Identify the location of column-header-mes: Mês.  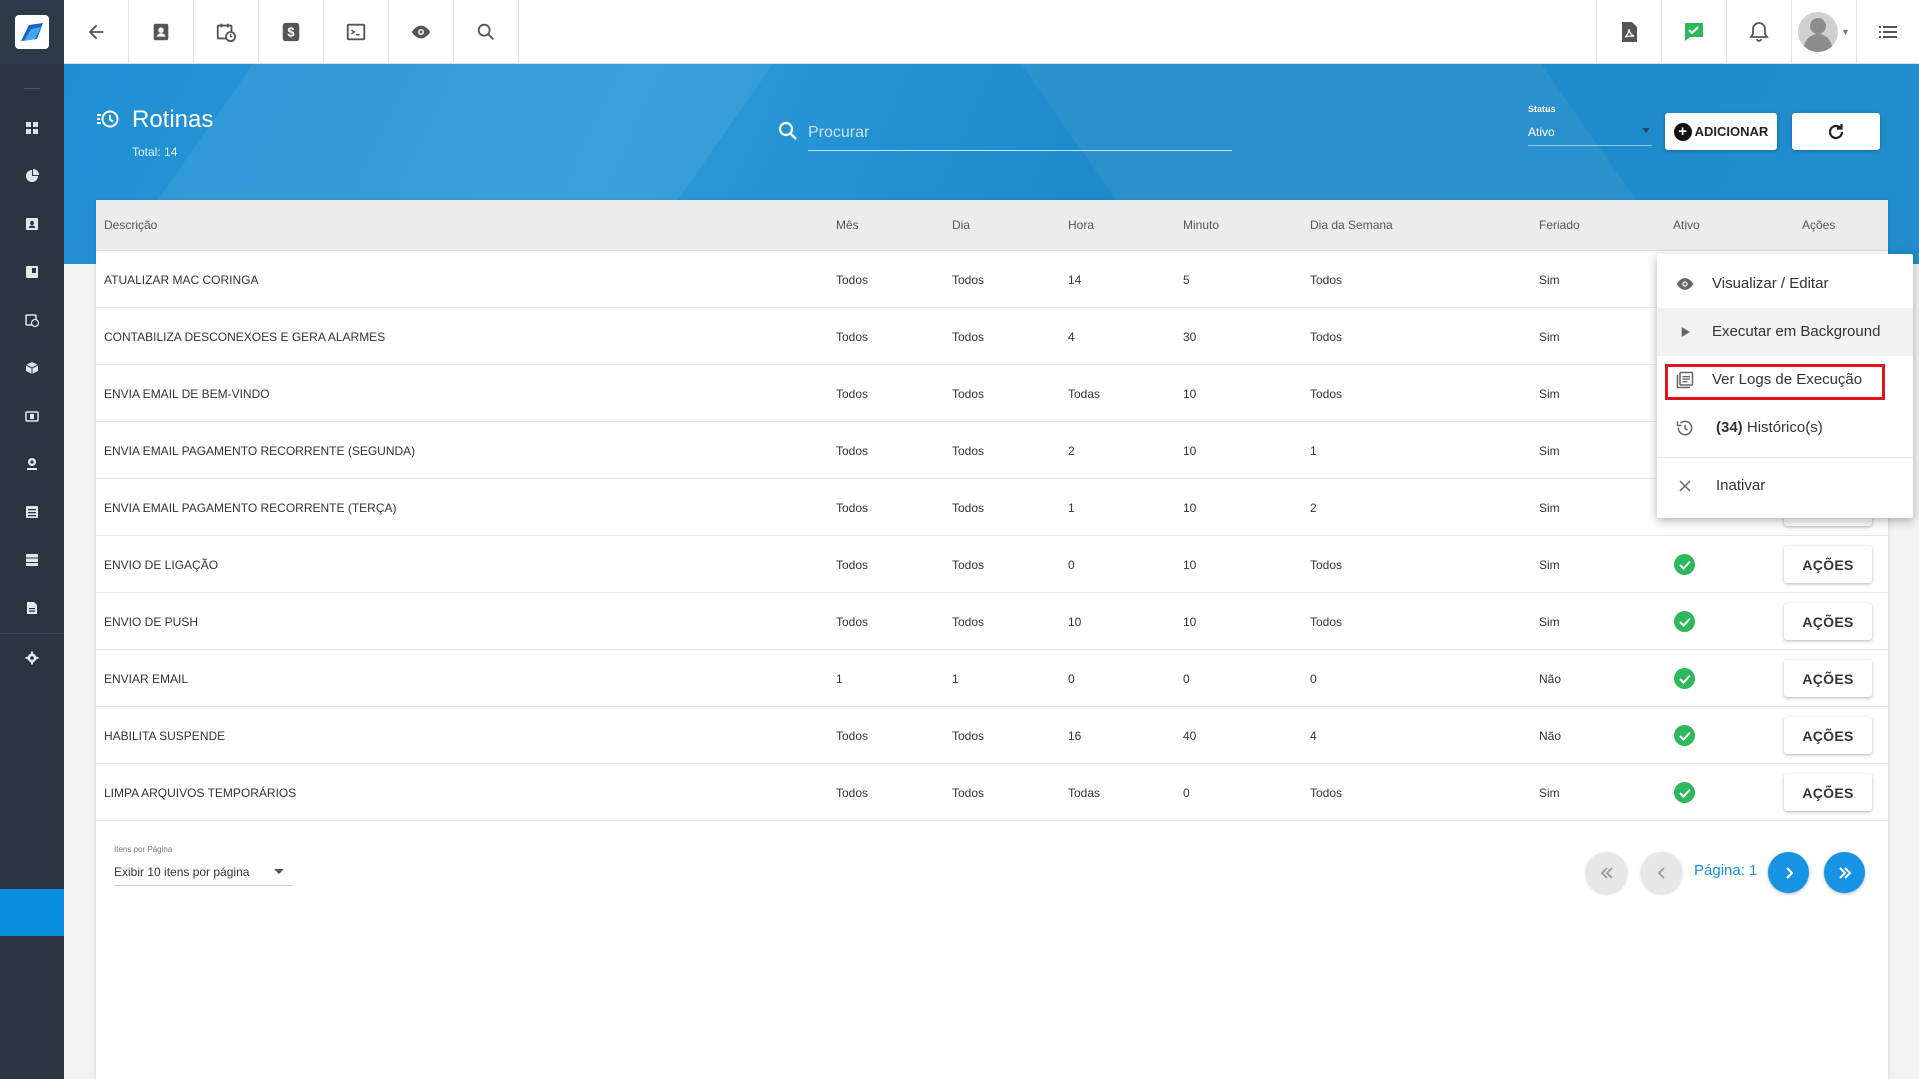
(847, 225).